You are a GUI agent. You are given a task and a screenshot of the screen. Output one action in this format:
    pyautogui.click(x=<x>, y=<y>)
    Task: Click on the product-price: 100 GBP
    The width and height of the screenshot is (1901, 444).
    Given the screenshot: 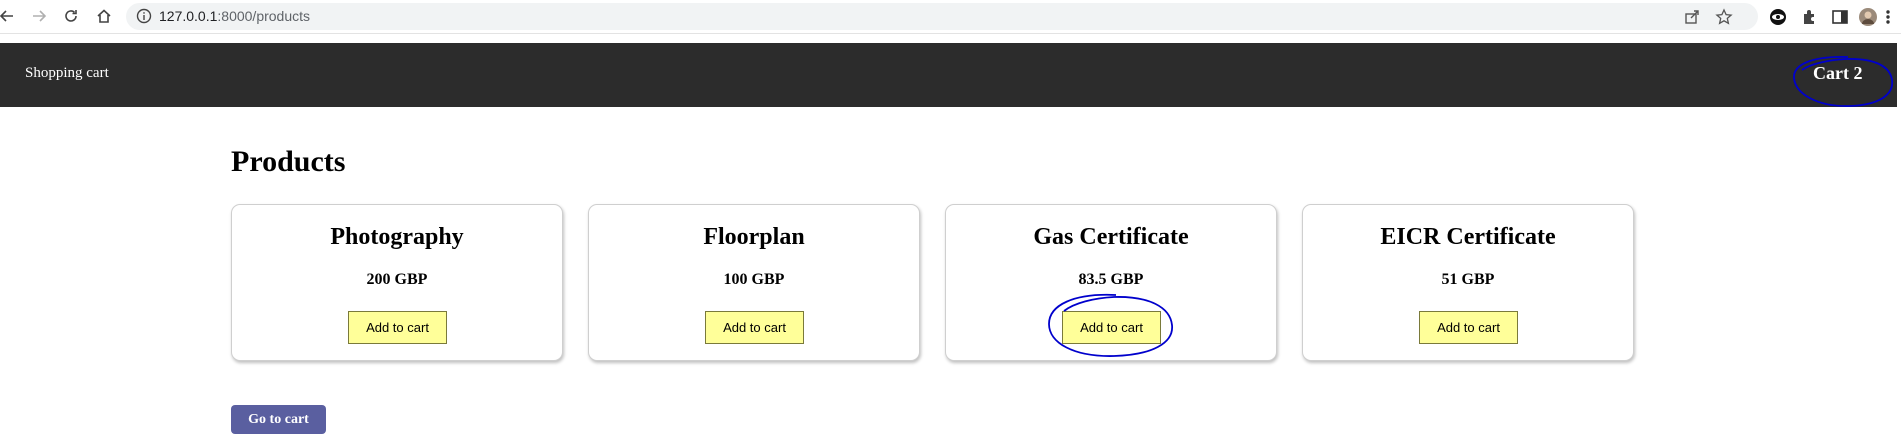 What is the action you would take?
    pyautogui.click(x=754, y=279)
    